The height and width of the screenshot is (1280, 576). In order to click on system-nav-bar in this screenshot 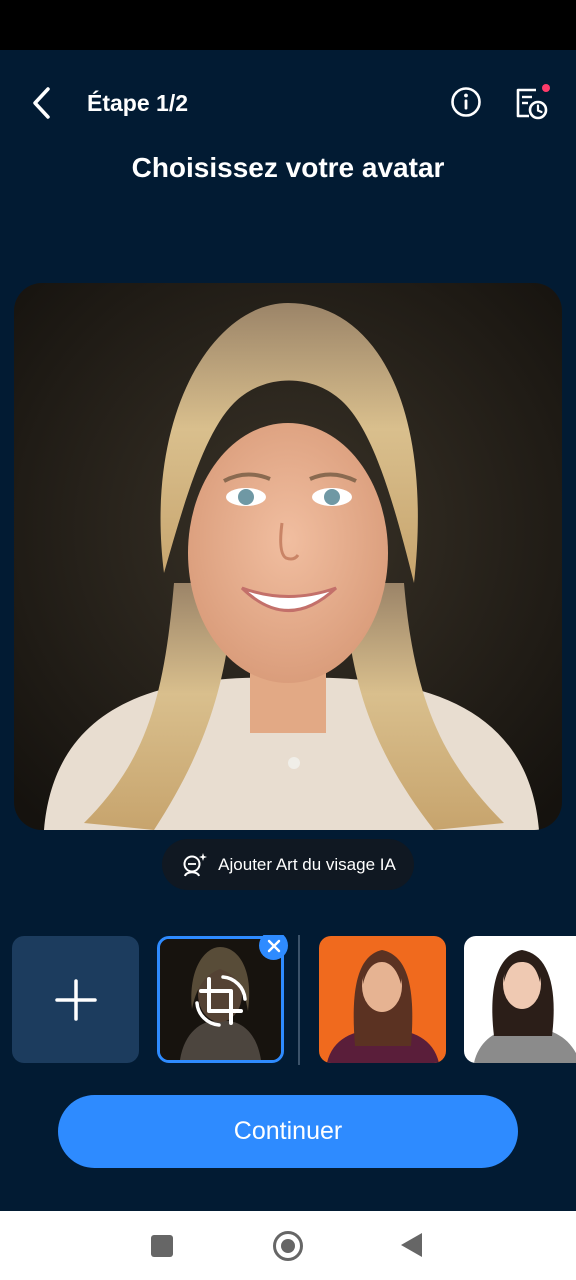, I will do `click(288, 1245)`.